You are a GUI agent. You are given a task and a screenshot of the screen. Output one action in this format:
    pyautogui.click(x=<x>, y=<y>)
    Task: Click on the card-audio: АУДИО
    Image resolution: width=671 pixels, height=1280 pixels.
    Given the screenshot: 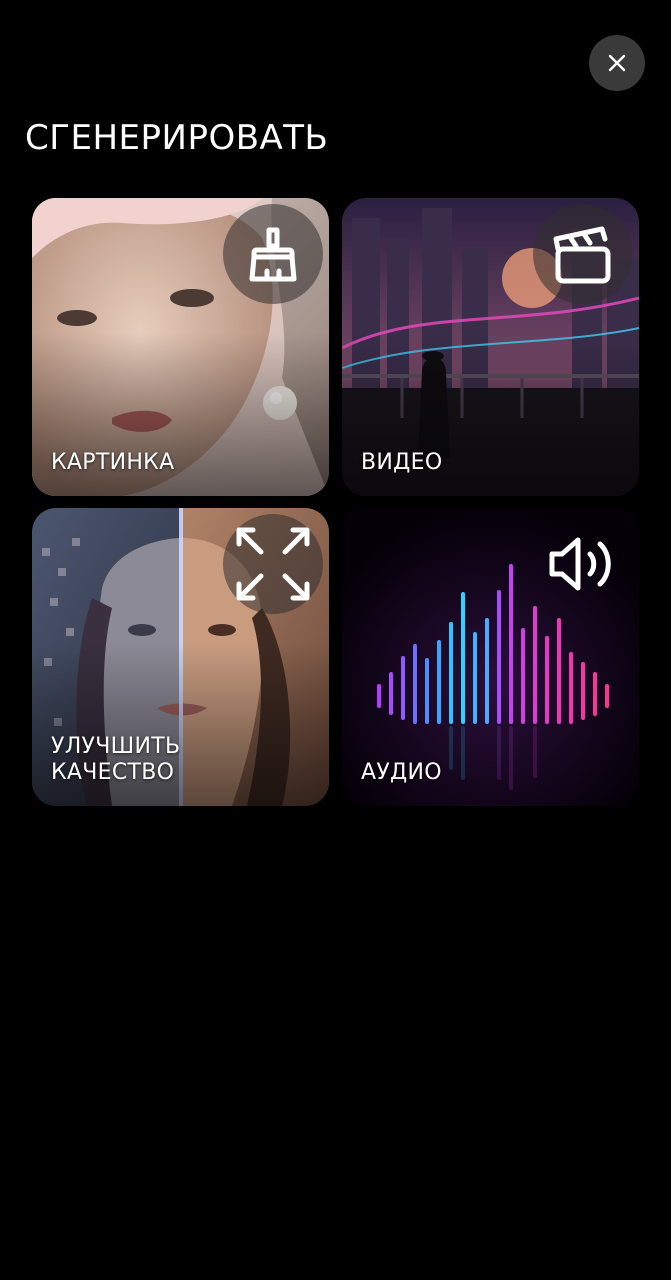 What is the action you would take?
    pyautogui.click(x=490, y=657)
    